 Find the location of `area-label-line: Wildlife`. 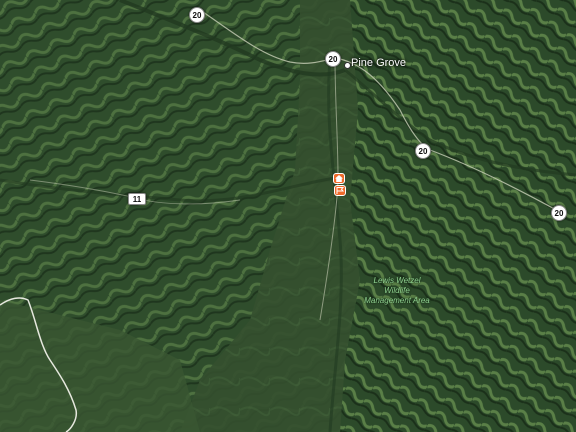

area-label-line: Wildlife is located at coordinates (397, 290).